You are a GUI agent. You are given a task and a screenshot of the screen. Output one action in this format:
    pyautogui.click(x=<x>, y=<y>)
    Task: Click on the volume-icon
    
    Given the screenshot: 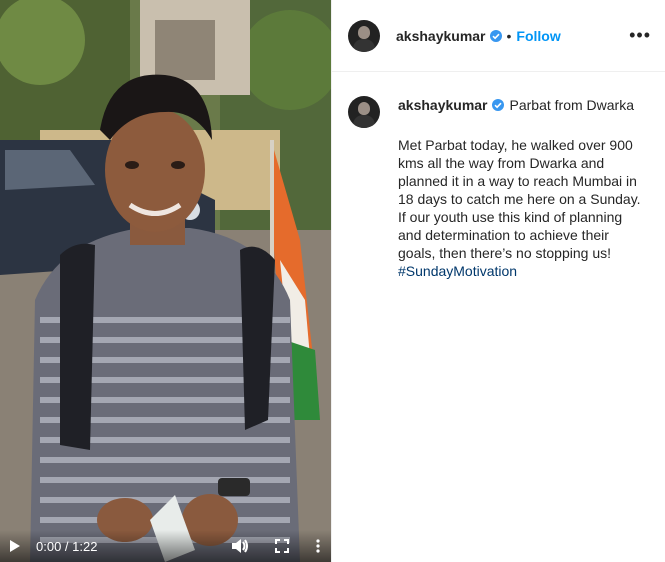 What is the action you would take?
    pyautogui.click(x=240, y=546)
    